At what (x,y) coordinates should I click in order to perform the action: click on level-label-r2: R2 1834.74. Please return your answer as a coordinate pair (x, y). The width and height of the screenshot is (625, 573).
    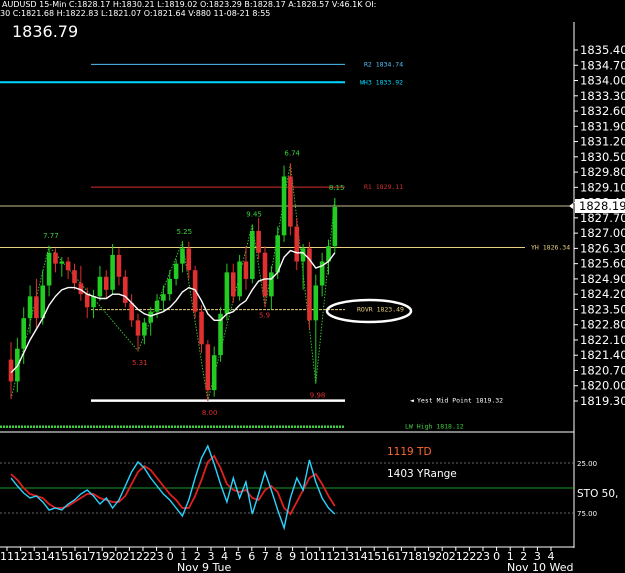
    Looking at the image, I should click on (383, 64).